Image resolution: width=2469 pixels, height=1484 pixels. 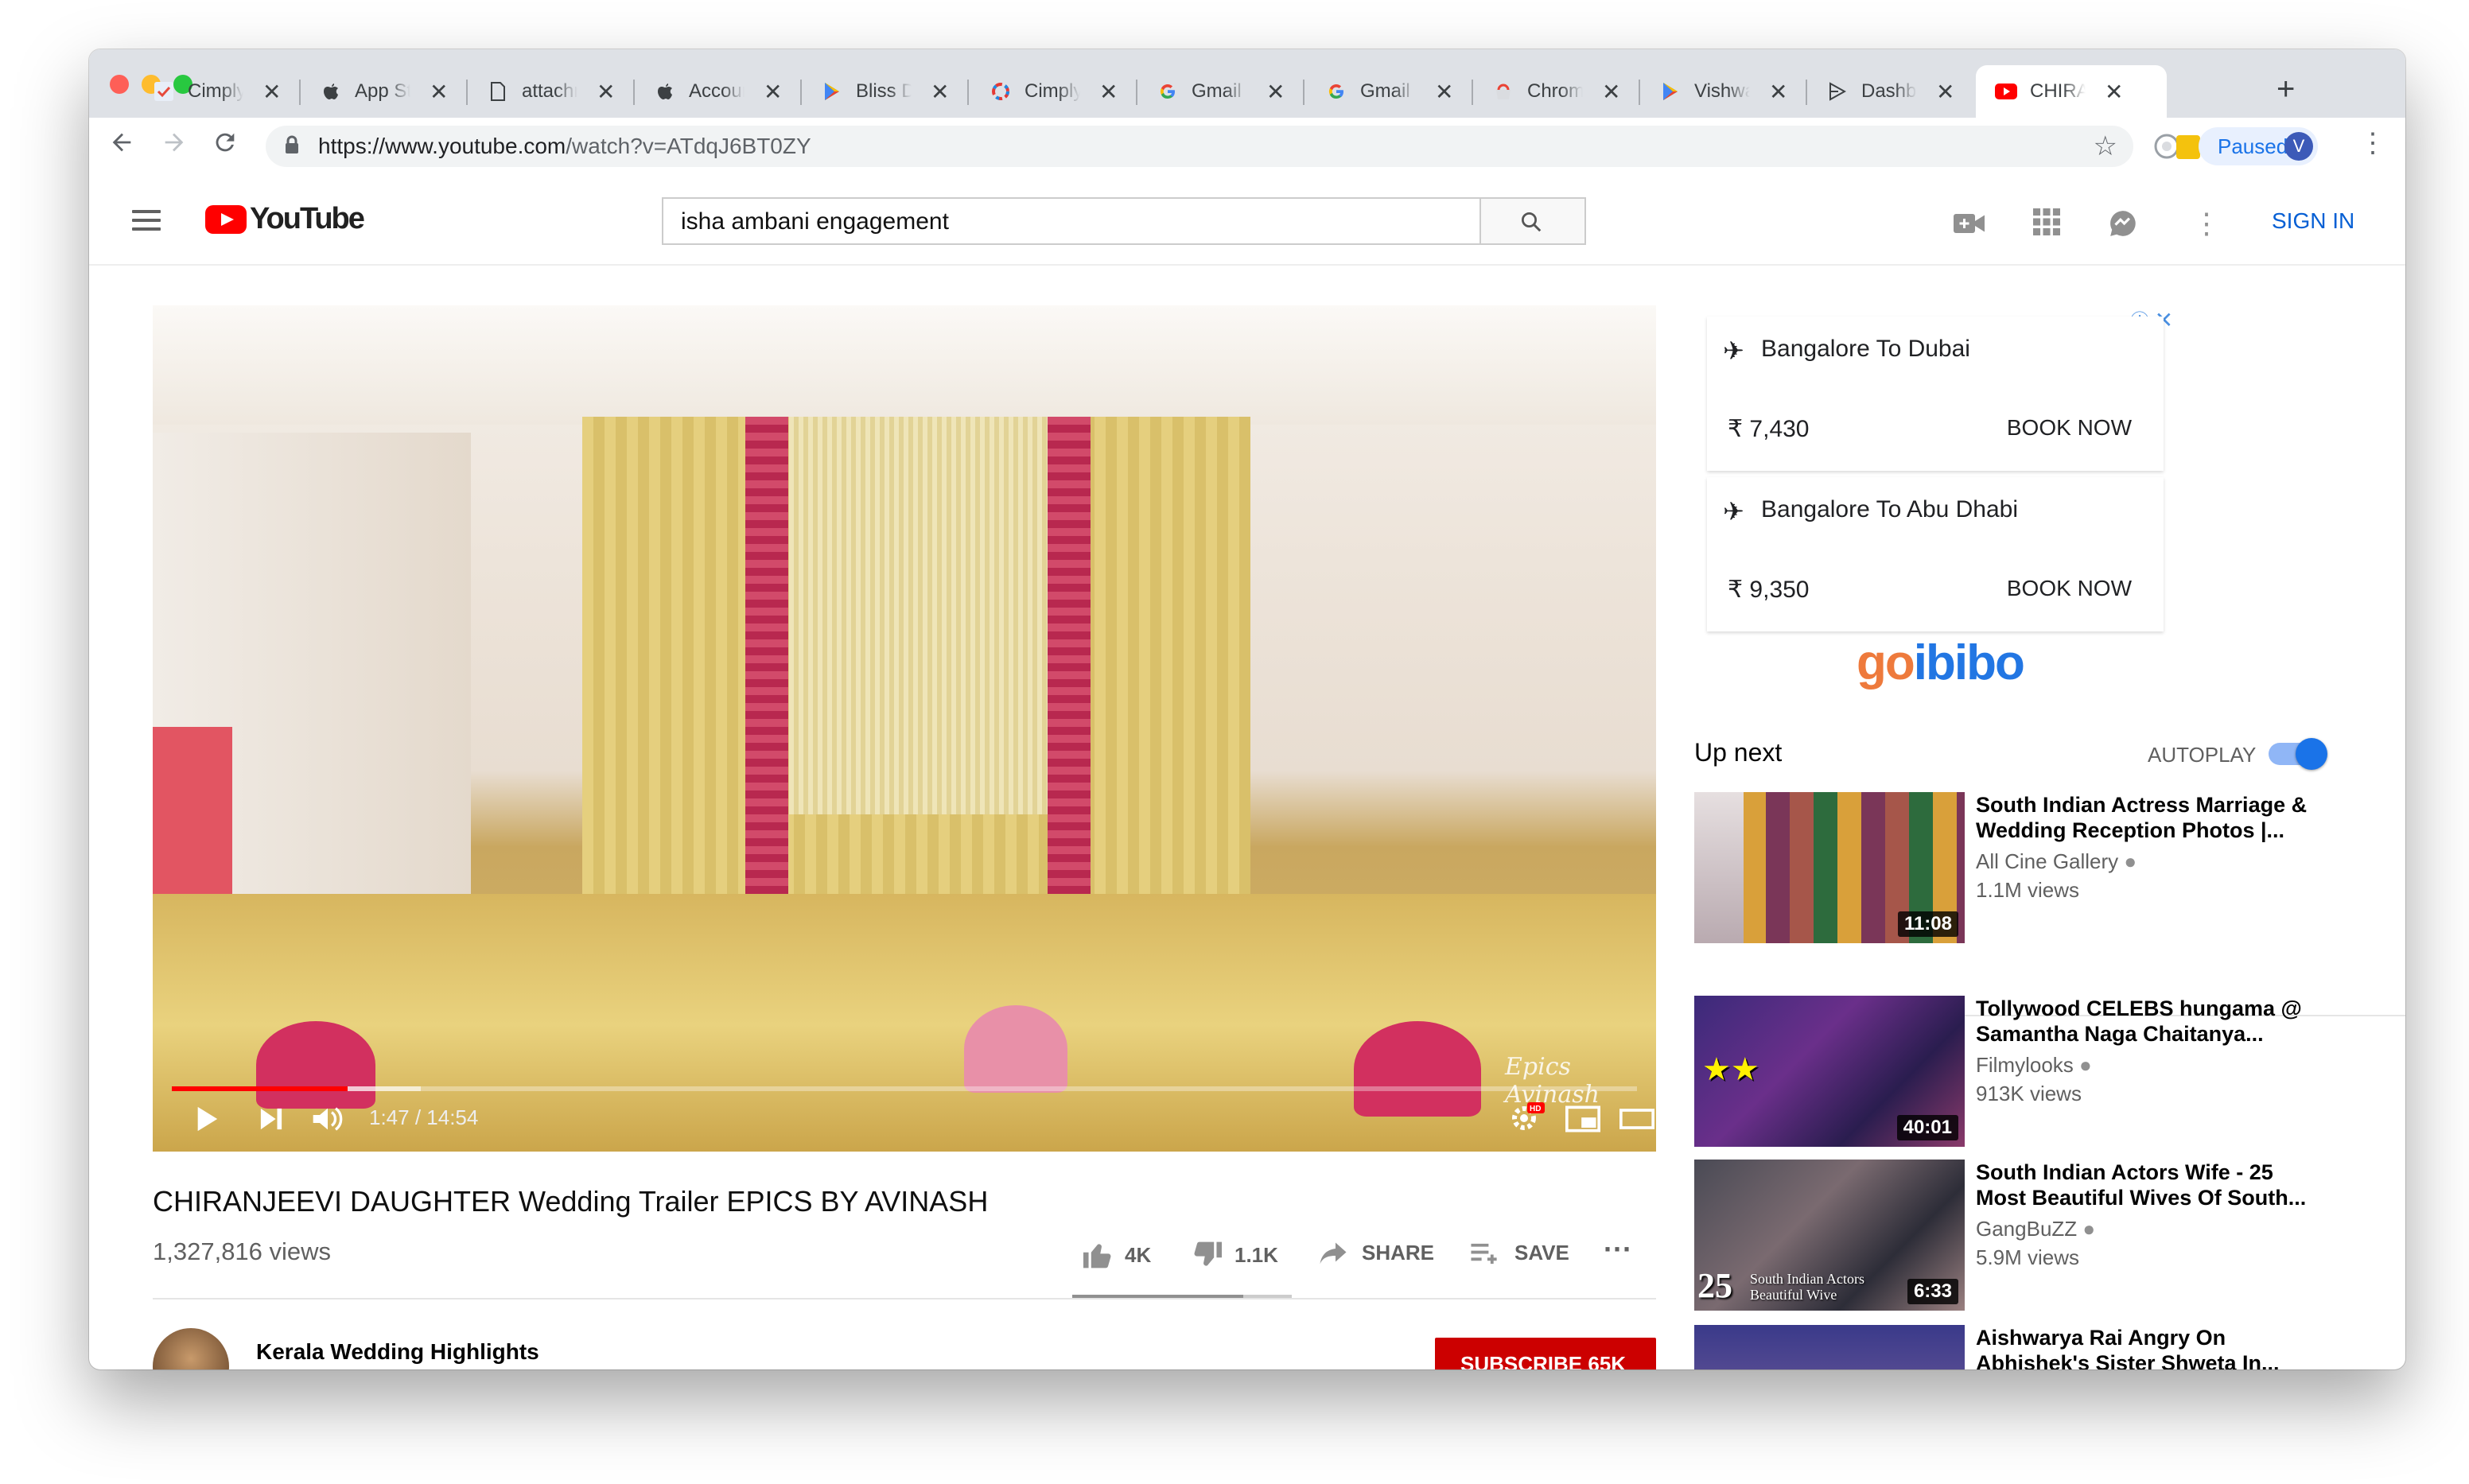 What do you see at coordinates (1970, 225) in the screenshot?
I see `create-video-icon` at bounding box center [1970, 225].